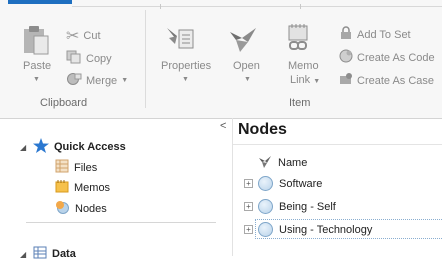  I want to click on merge-button: Merge ▼, so click(97, 80).